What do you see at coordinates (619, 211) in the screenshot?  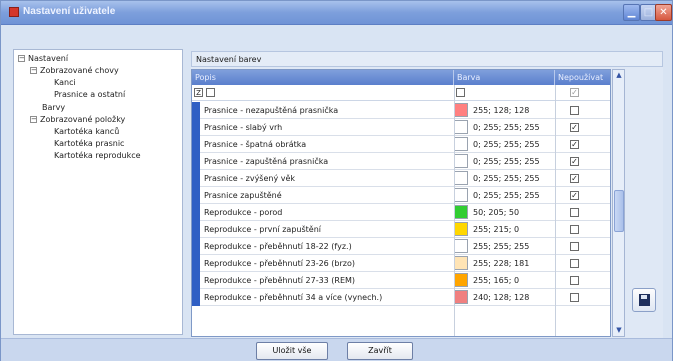 I see `scroll-thumb` at bounding box center [619, 211].